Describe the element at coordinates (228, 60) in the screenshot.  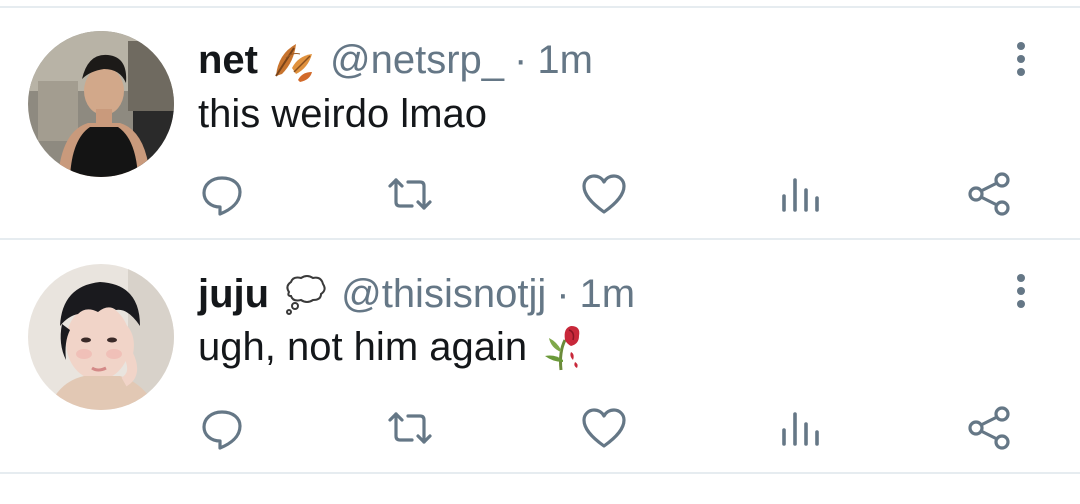
I see `display-name: net` at that location.